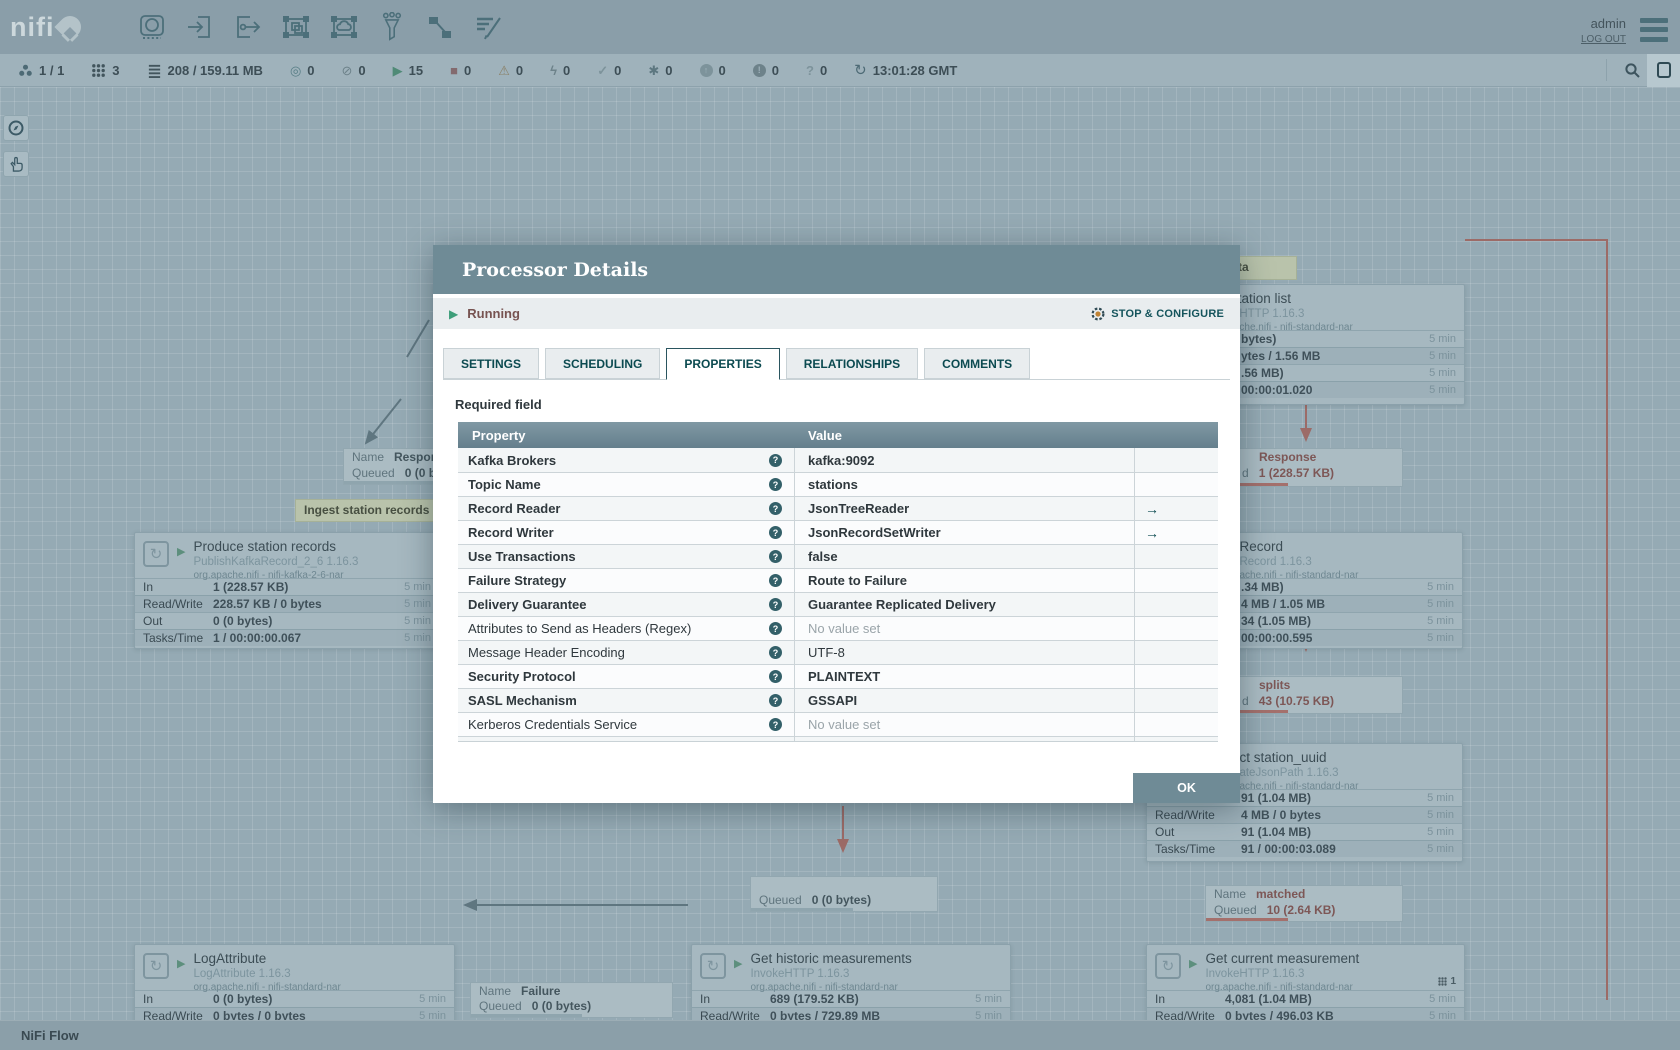 This screenshot has width=1680, height=1050. I want to click on refresh-status: ↻ 13:01:28 GMT, so click(905, 70).